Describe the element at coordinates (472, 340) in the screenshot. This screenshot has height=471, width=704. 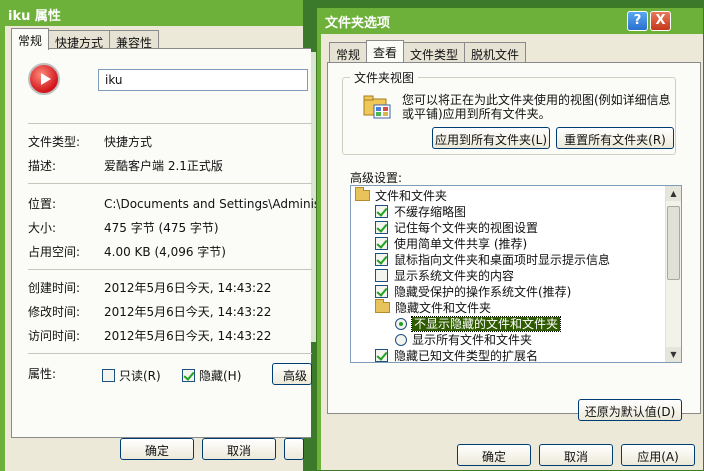
I see `list-item-label: 显示所有文件和文件夹` at that location.